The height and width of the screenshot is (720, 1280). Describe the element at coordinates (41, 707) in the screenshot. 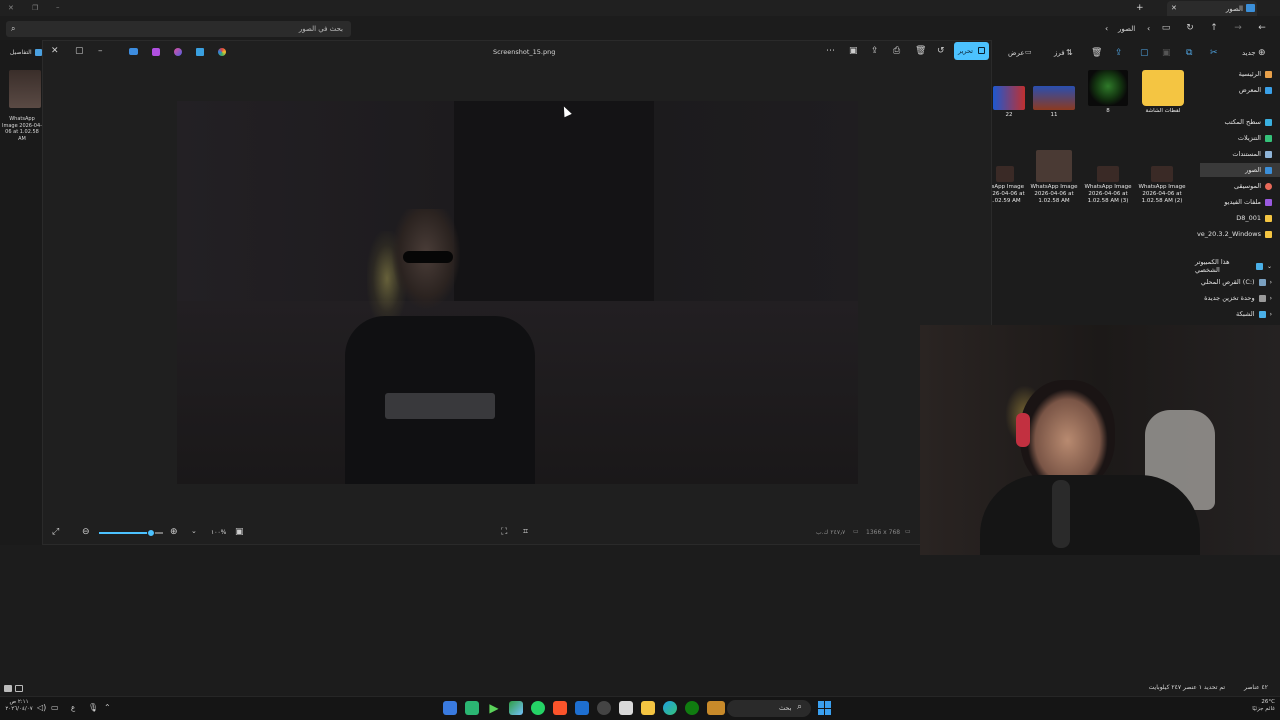

I see `speaker-icon: ◁)` at that location.